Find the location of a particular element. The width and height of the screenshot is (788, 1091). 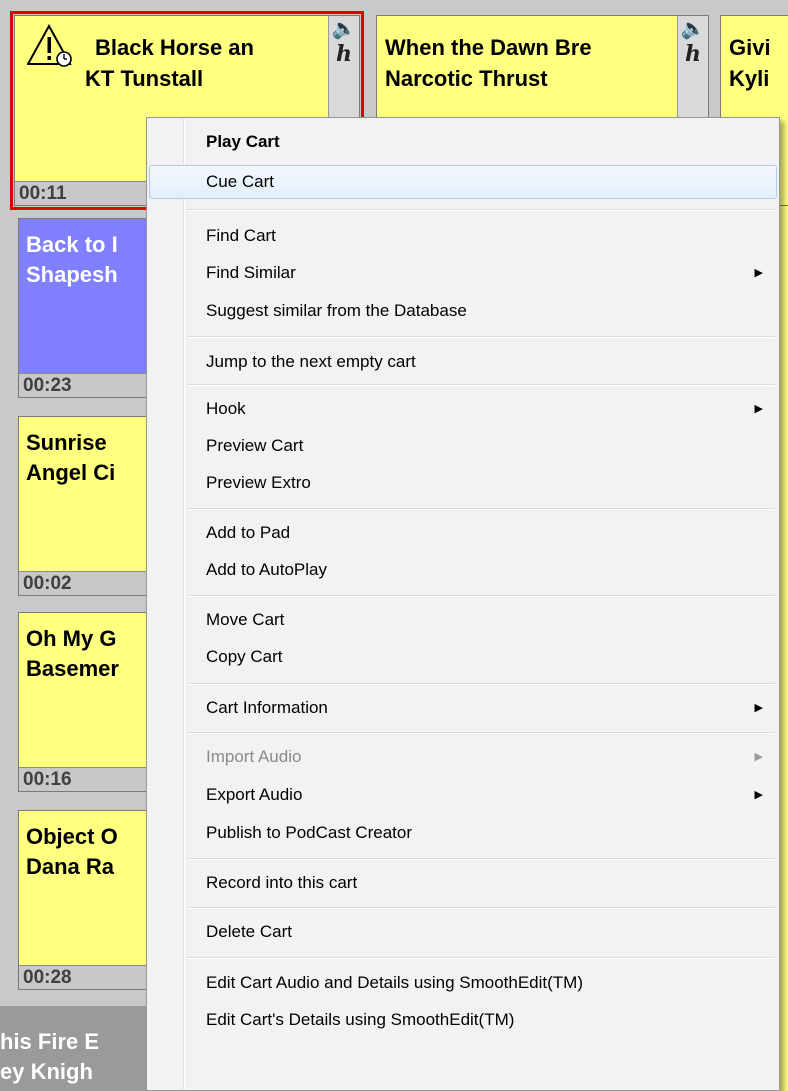

cart-title: Object O is located at coordinates (72, 836).